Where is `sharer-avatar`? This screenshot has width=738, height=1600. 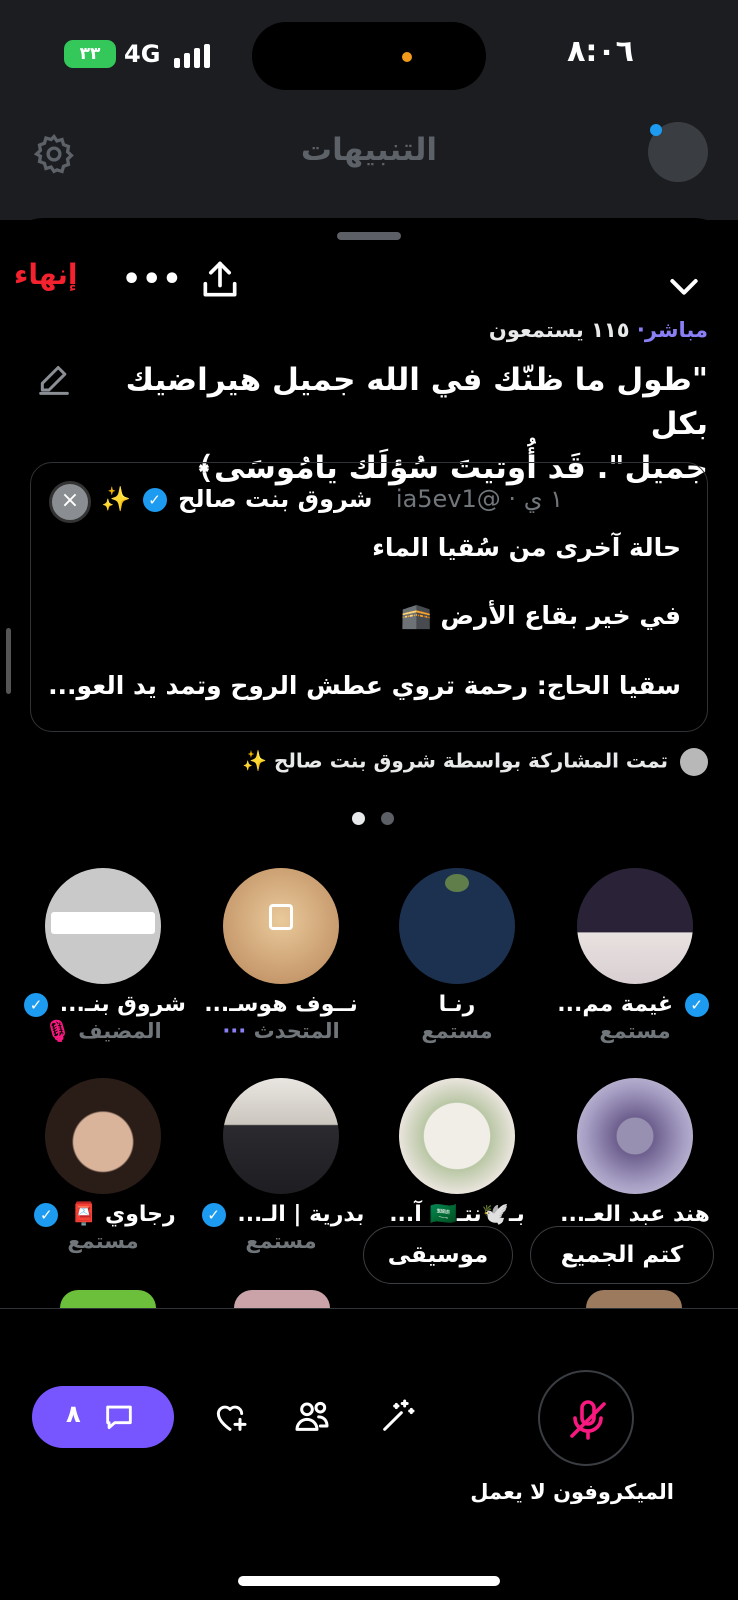
sharer-avatar is located at coordinates (694, 762).